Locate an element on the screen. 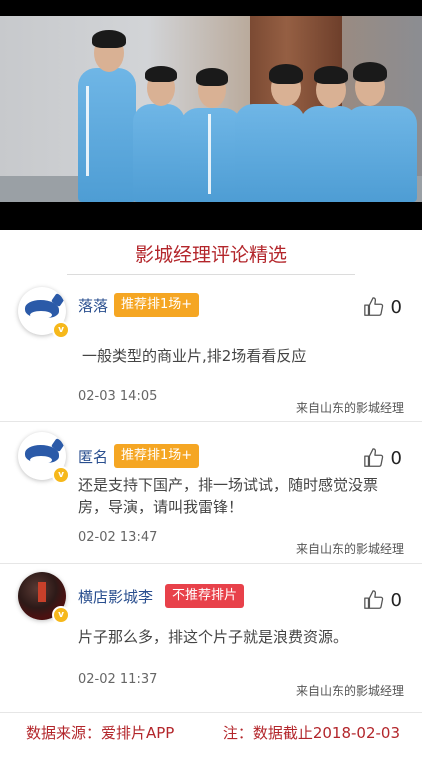  timestamp: 02-02 13:47 is located at coordinates (118, 537).